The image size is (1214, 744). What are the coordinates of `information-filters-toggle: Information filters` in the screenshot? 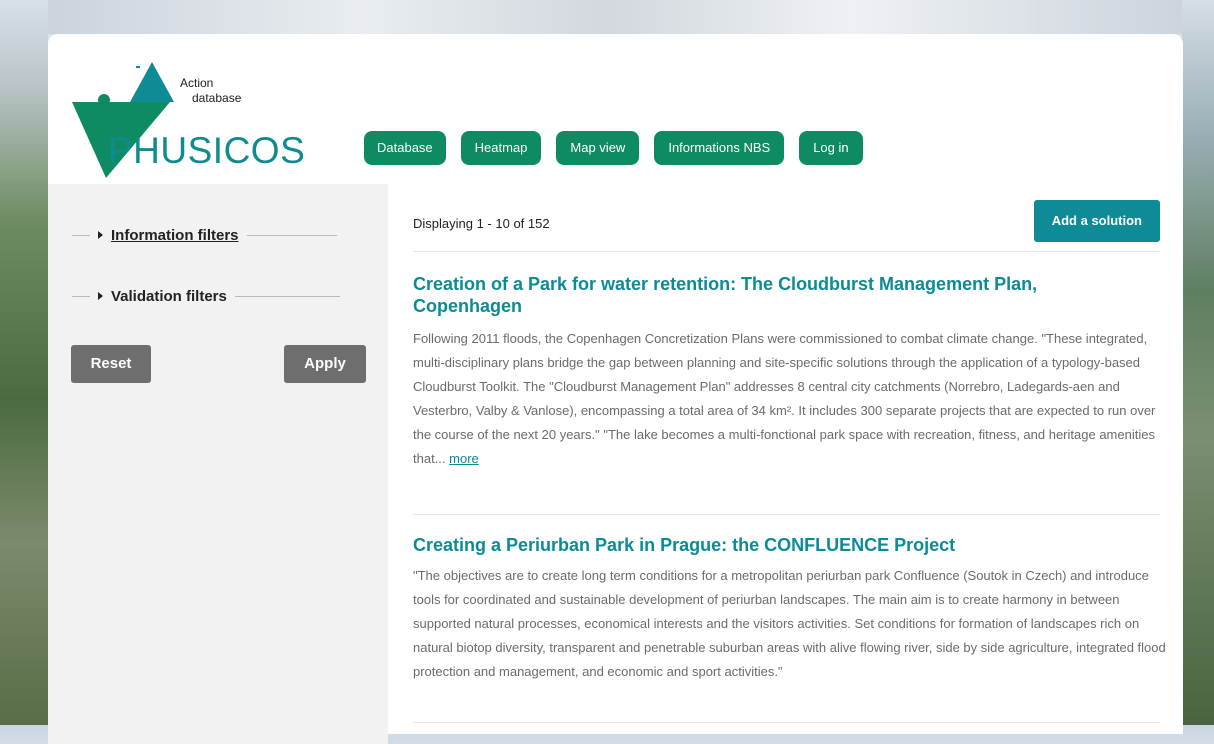 It's located at (204, 235).